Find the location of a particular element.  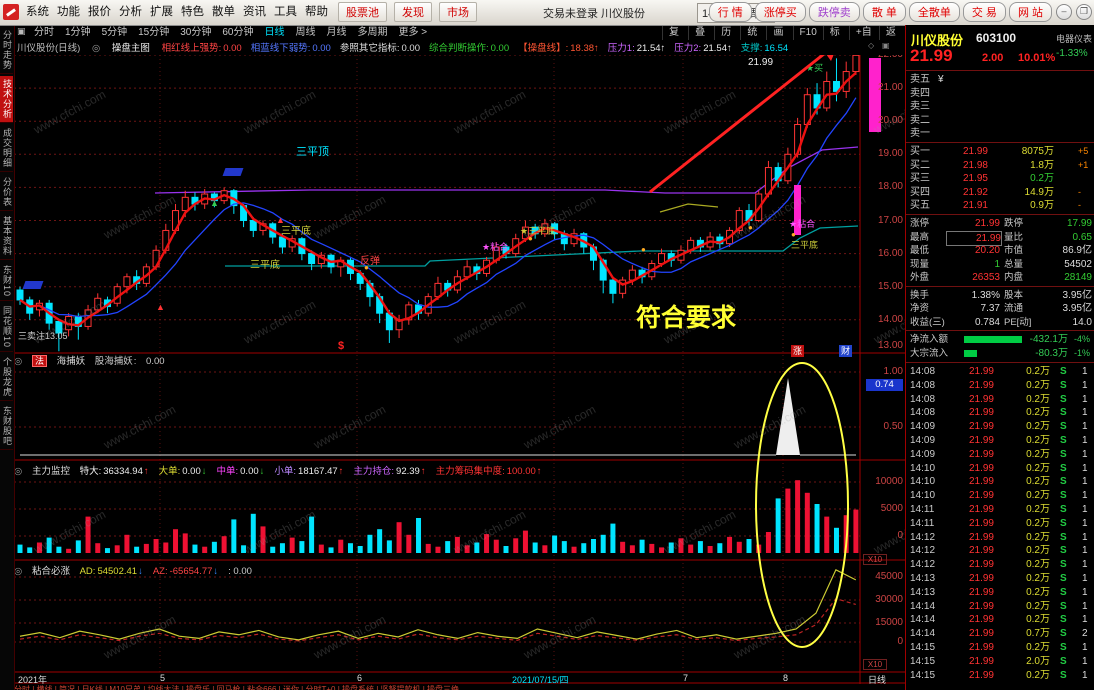

menu-item-帮助: 帮助 is located at coordinates (316, 12).